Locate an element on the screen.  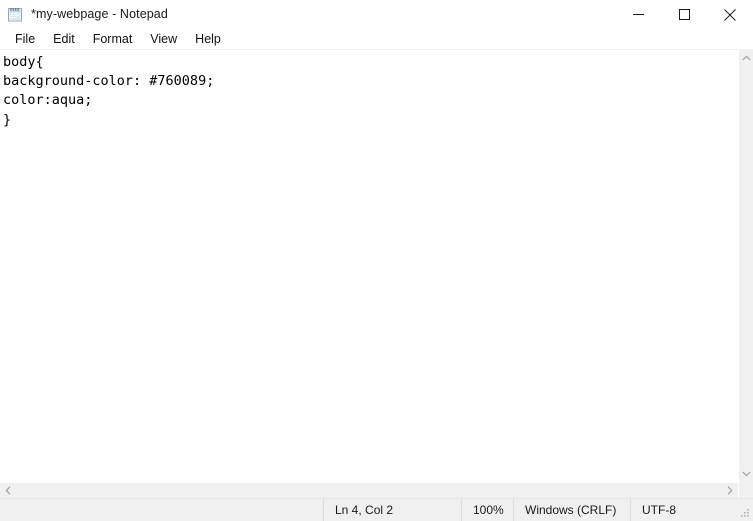
scroll-up-button is located at coordinates (745, 58).